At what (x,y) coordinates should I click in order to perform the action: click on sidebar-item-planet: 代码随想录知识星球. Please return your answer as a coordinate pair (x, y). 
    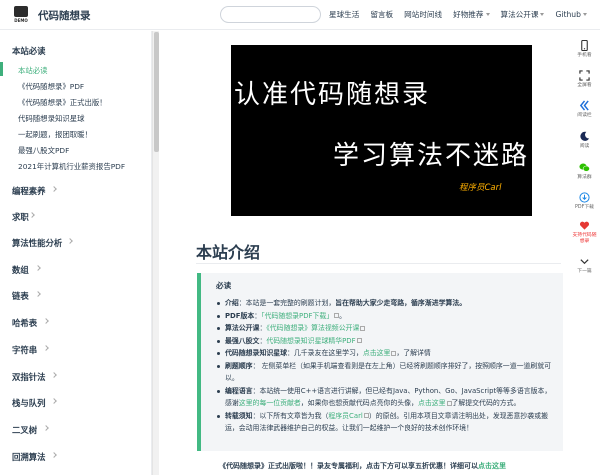
    Looking at the image, I should click on (51, 118).